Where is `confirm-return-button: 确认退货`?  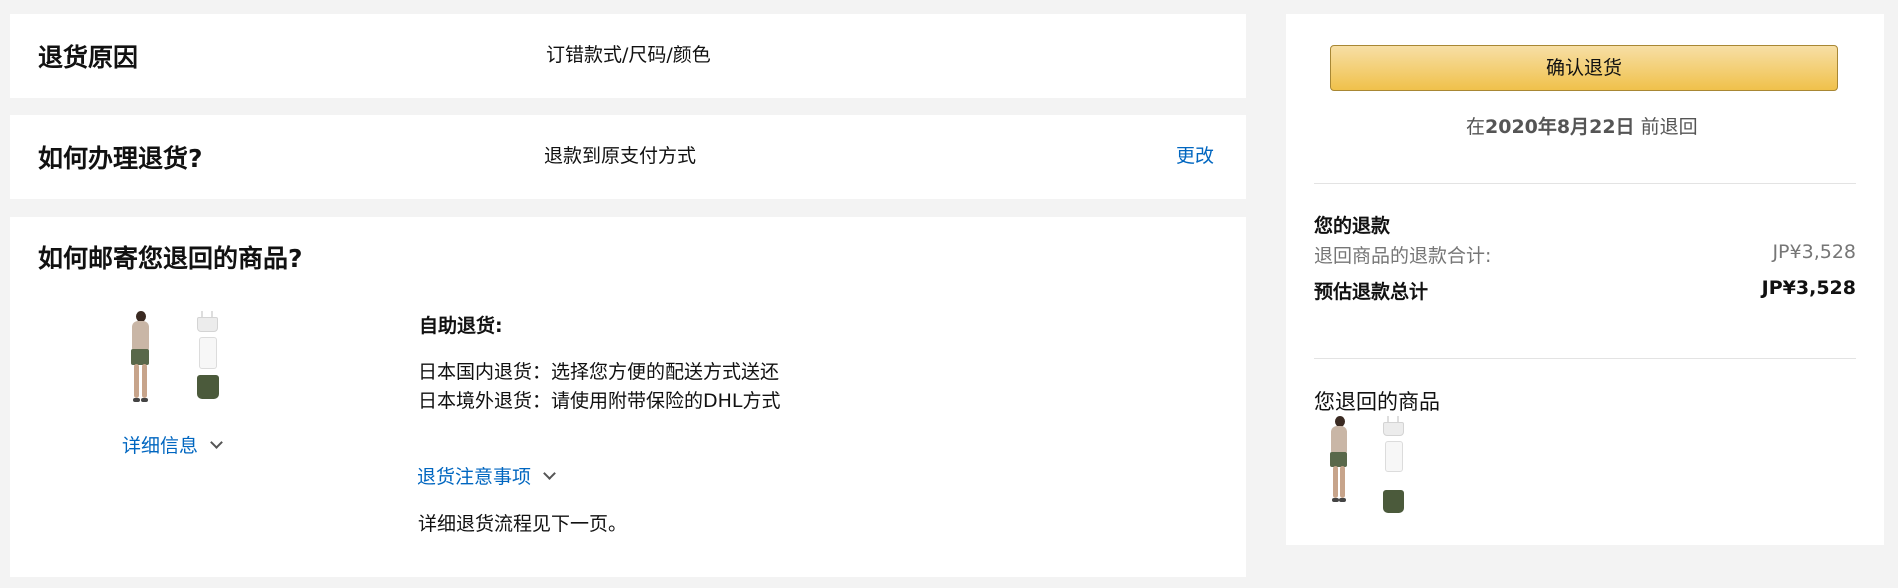 confirm-return-button: 确认退货 is located at coordinates (1584, 68).